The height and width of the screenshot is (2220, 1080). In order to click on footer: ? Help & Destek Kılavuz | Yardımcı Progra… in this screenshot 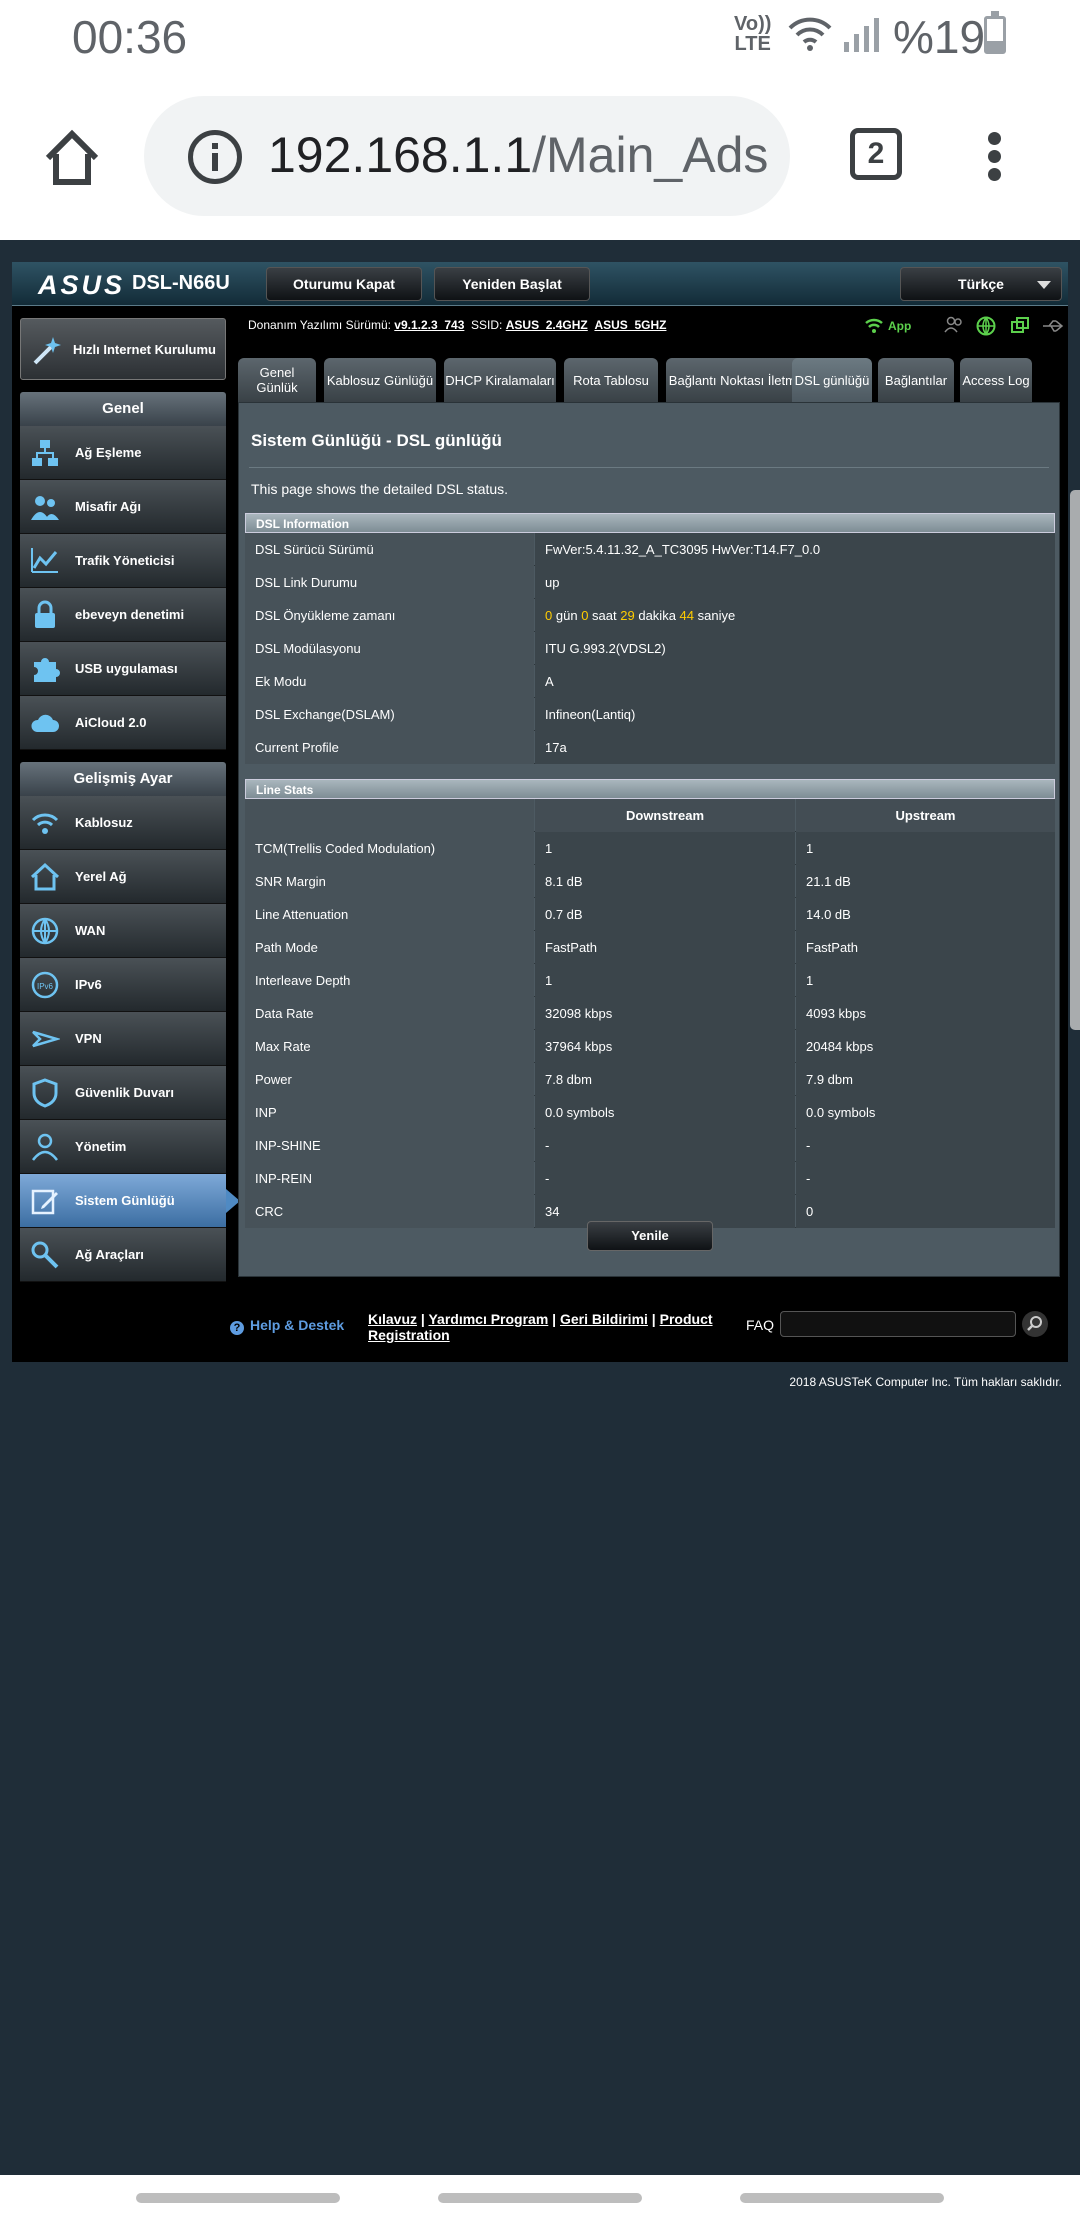, I will do `click(540, 1332)`.